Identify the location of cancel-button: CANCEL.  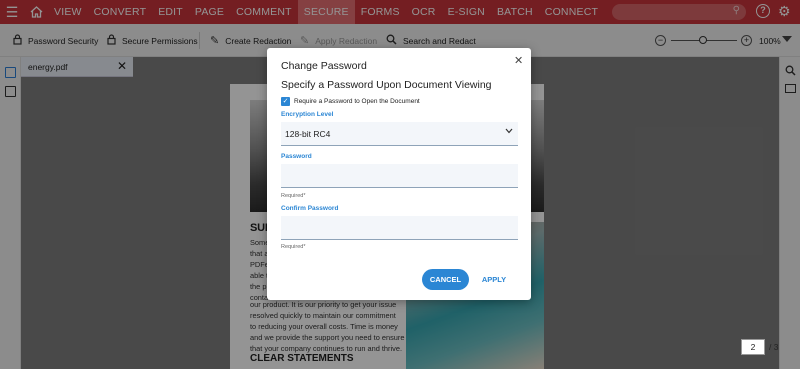
(445, 279).